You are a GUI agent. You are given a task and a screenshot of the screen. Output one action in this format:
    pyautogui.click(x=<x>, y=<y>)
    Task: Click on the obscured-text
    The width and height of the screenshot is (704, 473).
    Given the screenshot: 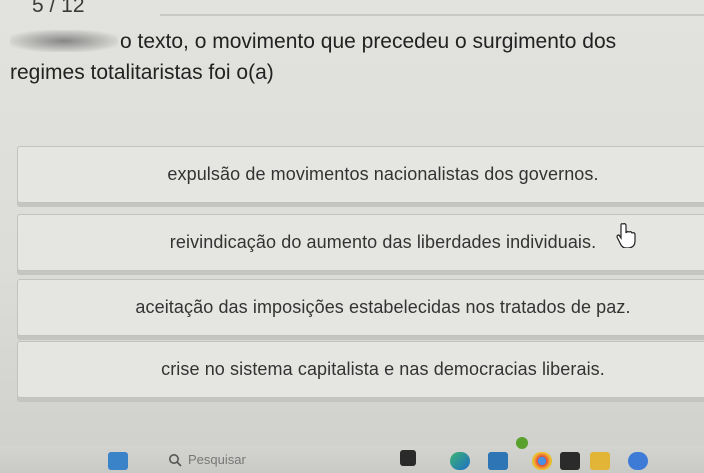 What is the action you would take?
    pyautogui.click(x=64, y=41)
    